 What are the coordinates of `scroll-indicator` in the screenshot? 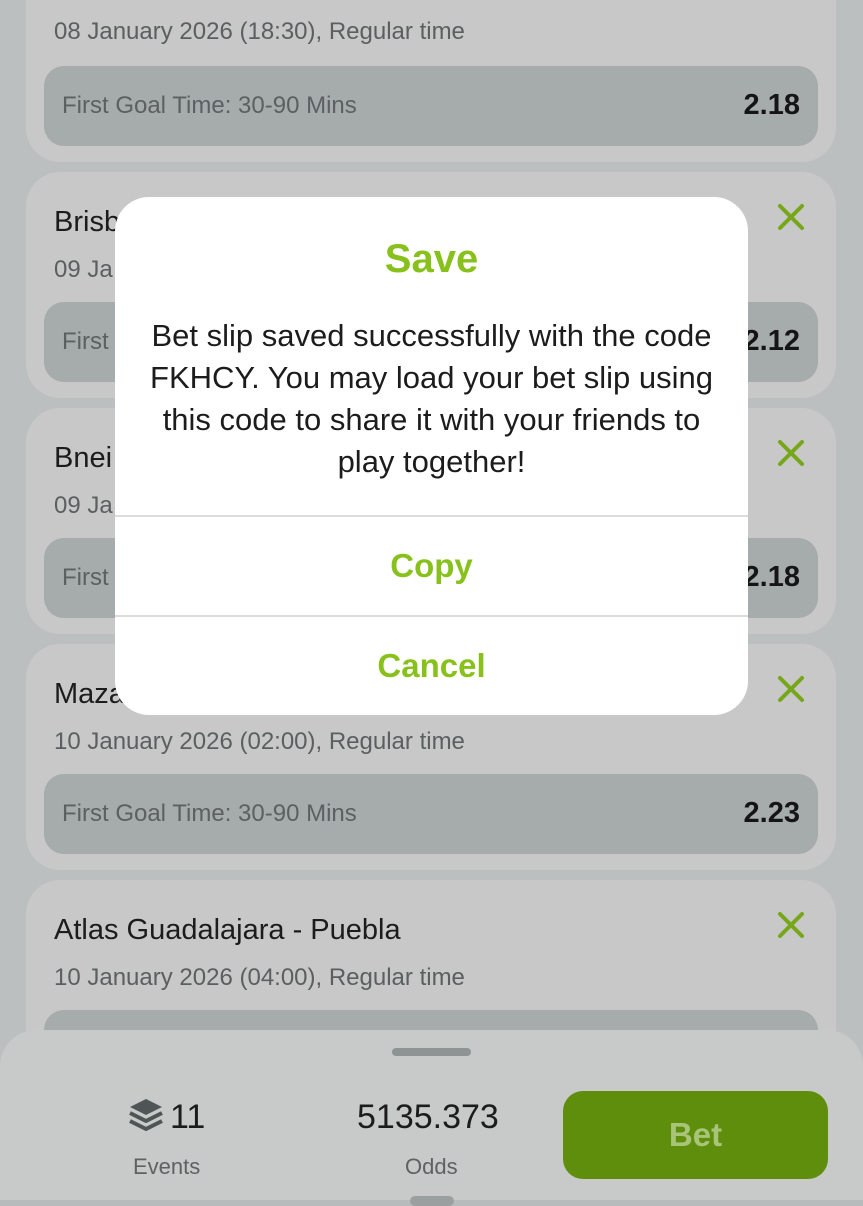 It's located at (432, 1201).